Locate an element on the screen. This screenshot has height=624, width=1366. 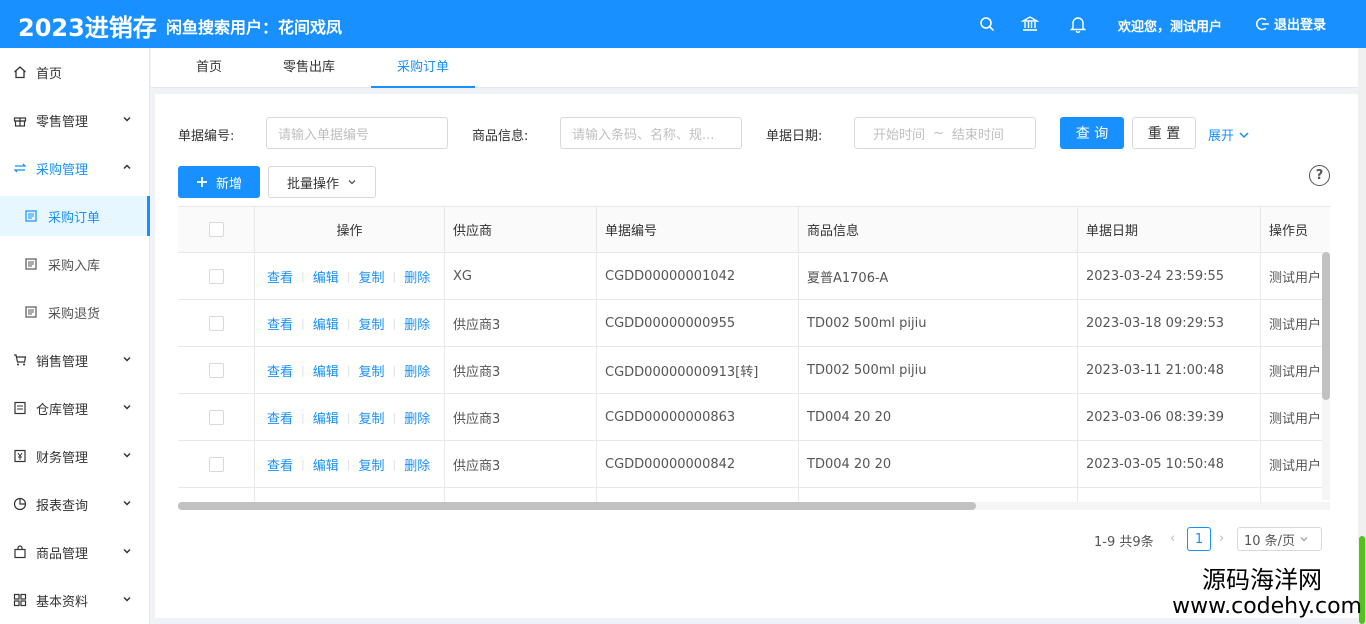
sidebar-item-retail: 零售管理 is located at coordinates (75, 120).